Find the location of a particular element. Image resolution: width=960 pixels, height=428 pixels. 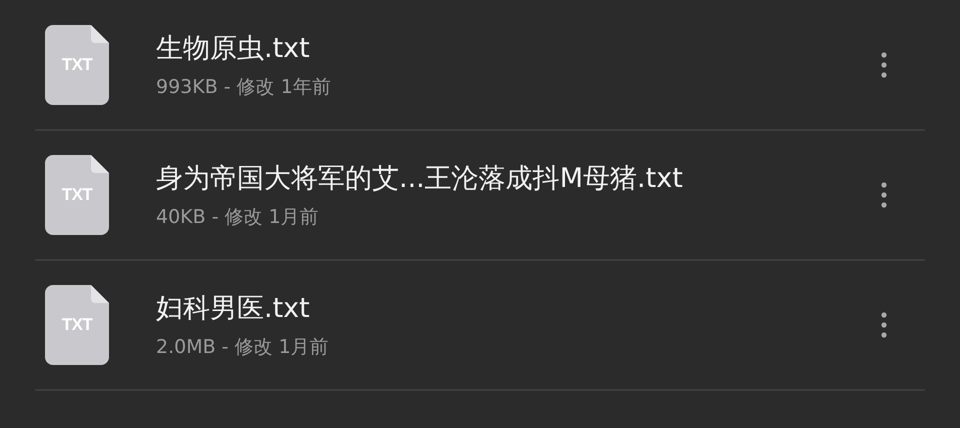

file-details: 993KB - 修改 1年前 is located at coordinates (243, 87).